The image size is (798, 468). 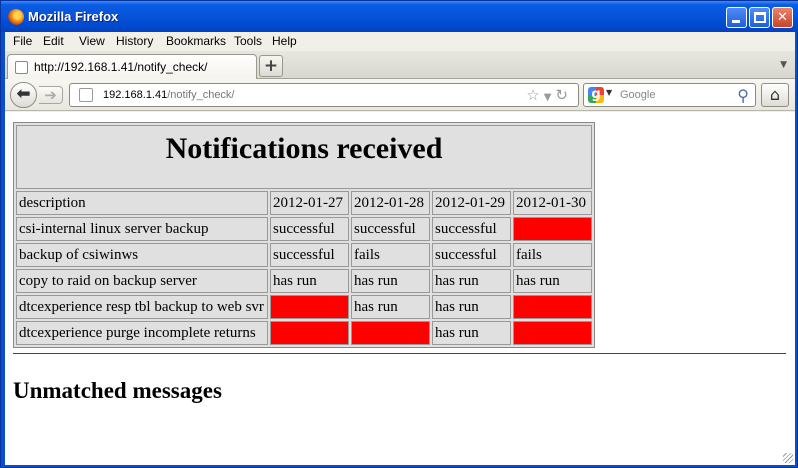 What do you see at coordinates (134, 41) in the screenshot?
I see `menu-history: History` at bounding box center [134, 41].